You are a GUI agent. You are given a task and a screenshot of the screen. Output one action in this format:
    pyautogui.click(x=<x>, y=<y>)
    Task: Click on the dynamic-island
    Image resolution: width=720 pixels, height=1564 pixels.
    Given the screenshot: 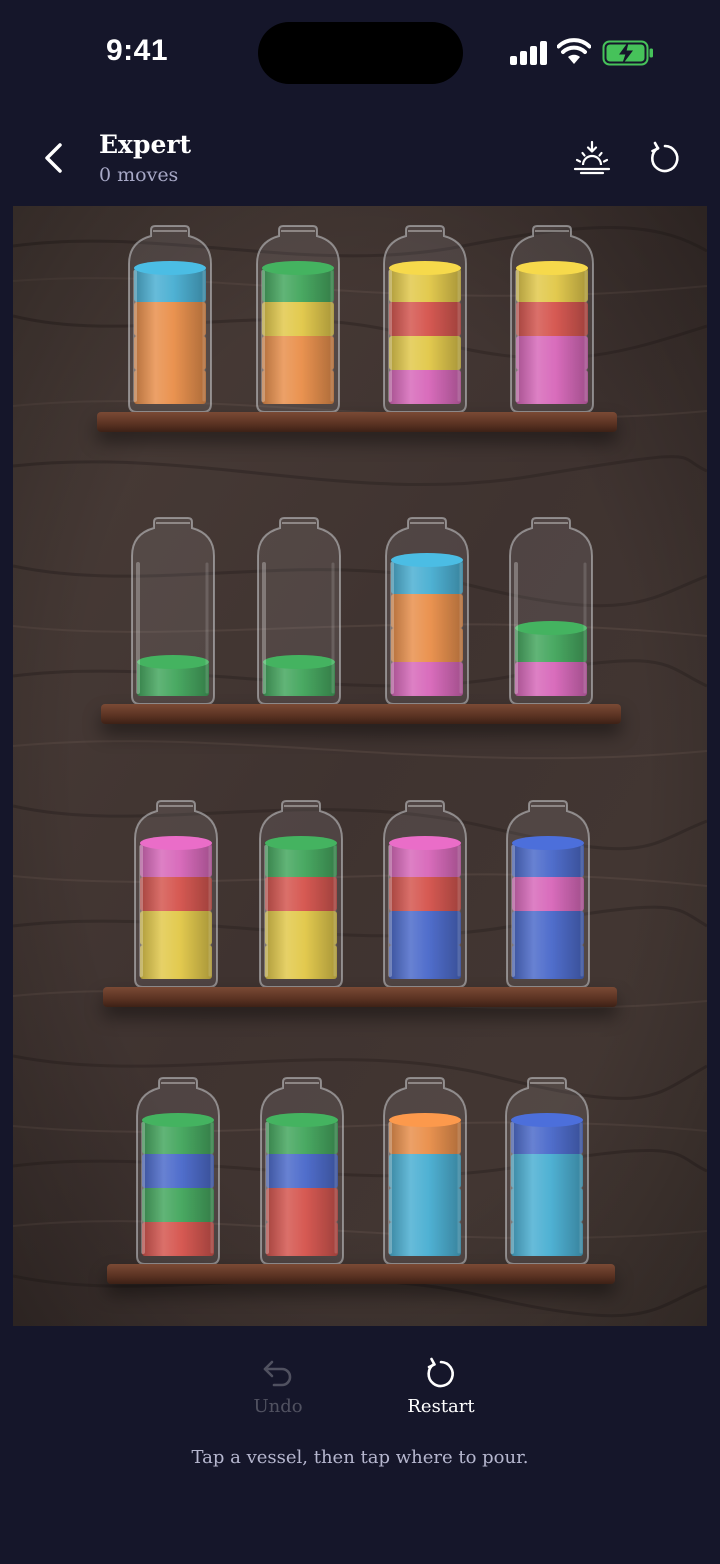 What is the action you would take?
    pyautogui.click(x=360, y=53)
    